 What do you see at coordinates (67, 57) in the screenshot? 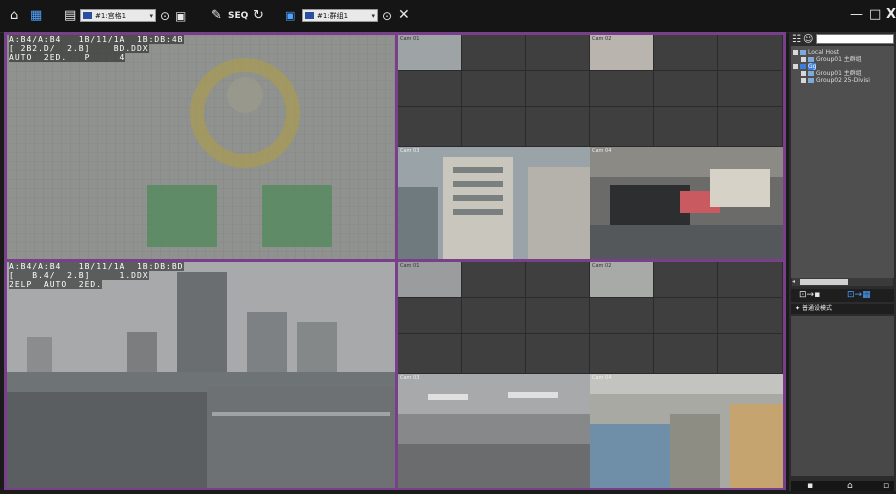
I see `osd-line-3: AUTO 2ED. P 4` at bounding box center [67, 57].